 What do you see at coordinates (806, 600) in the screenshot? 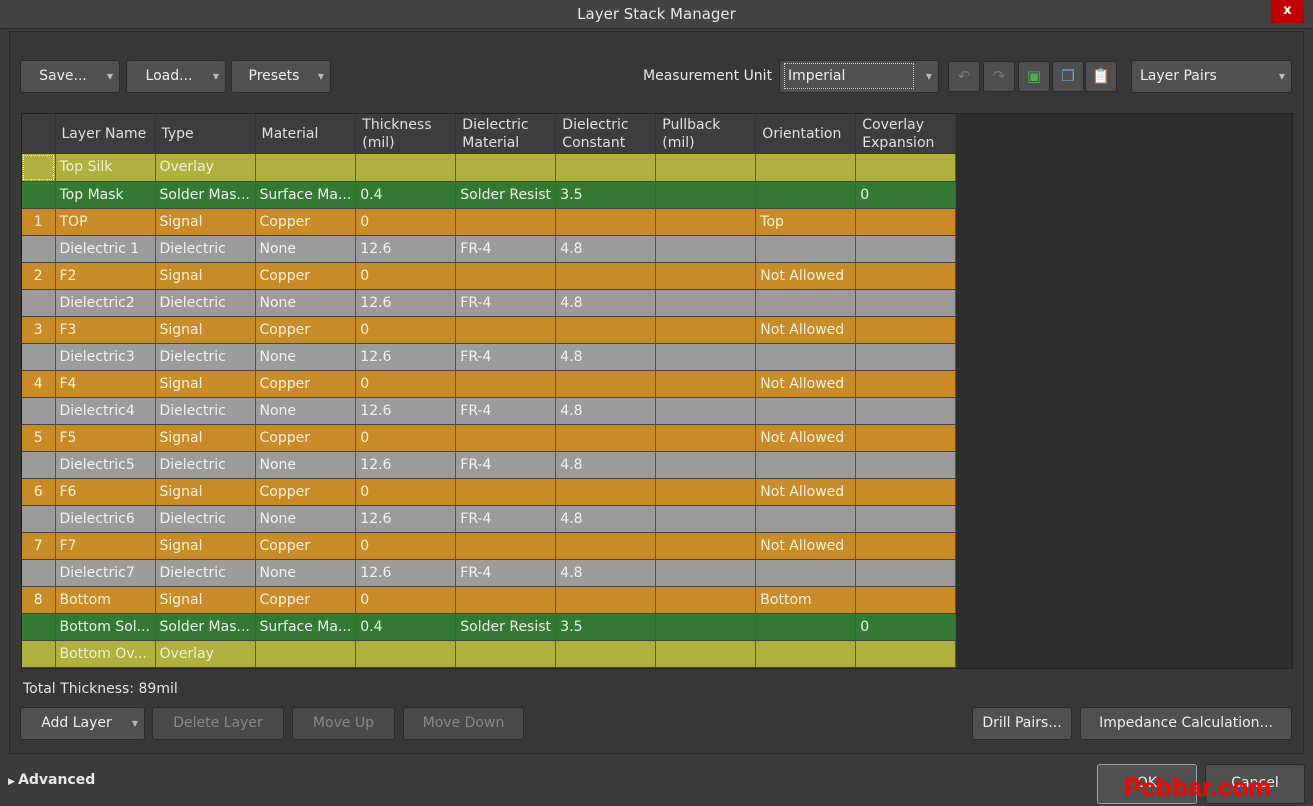
I see `cell-orientation: Bottom` at bounding box center [806, 600].